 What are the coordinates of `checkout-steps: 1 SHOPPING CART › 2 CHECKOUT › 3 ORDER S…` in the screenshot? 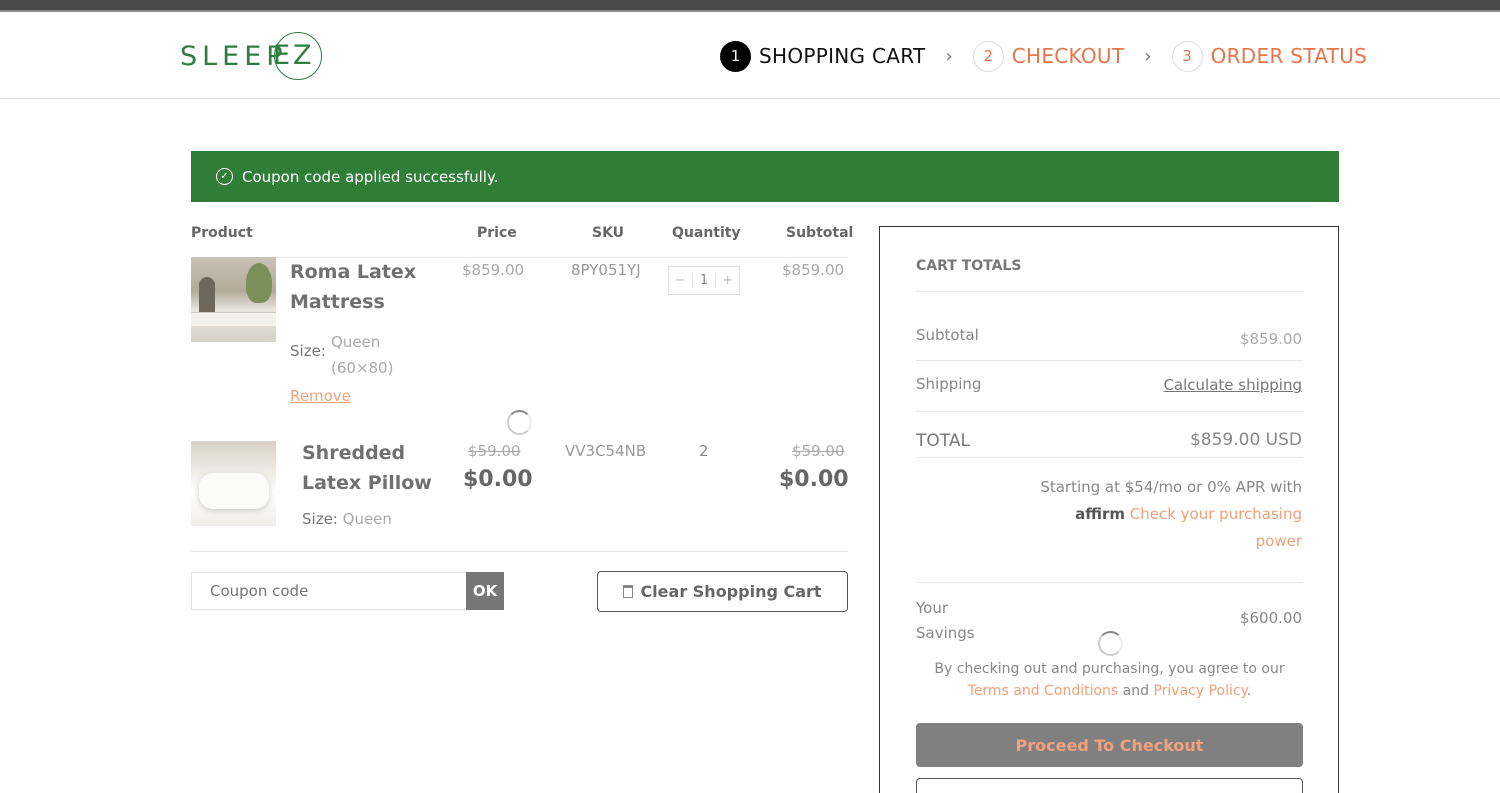 It's located at (1043, 56).